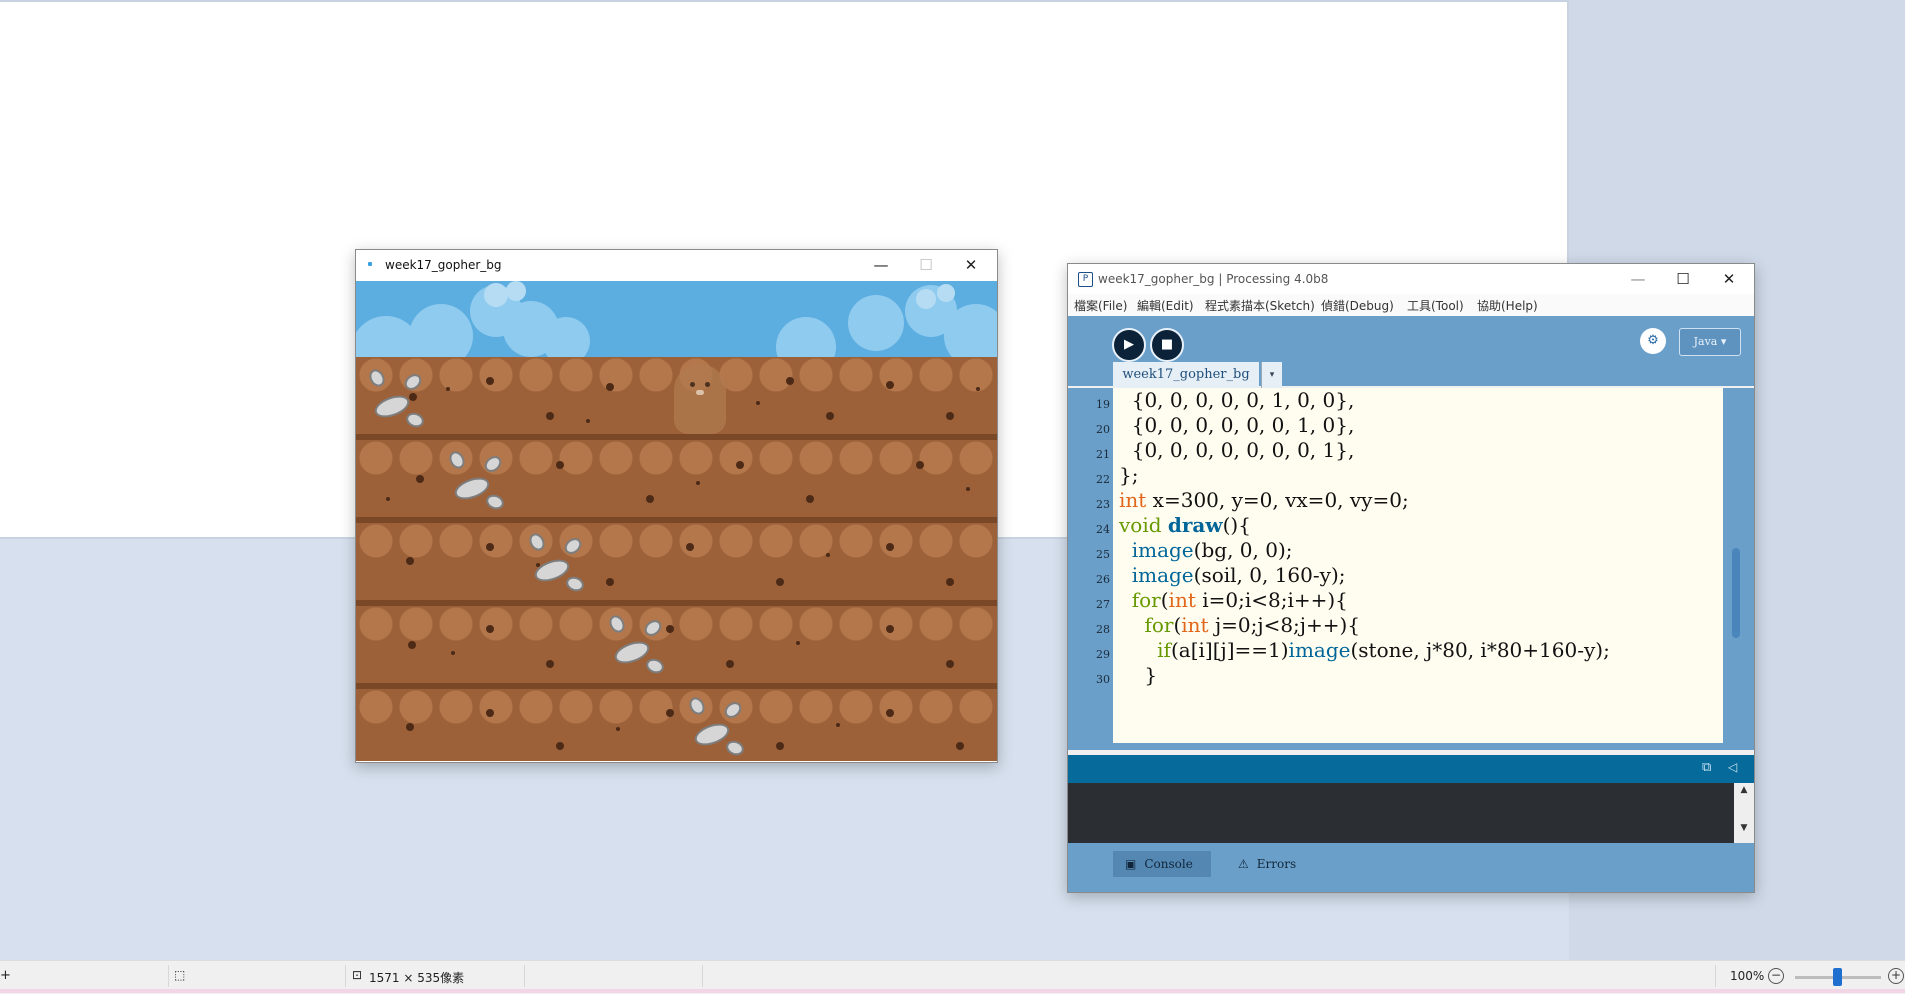  I want to click on console-output, so click(1401, 813).